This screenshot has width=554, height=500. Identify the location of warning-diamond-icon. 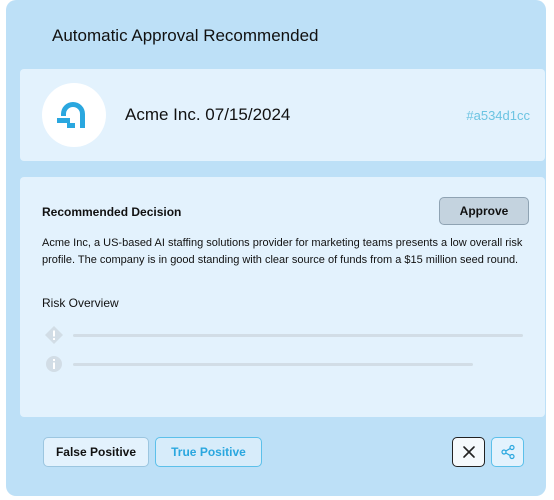
(54, 335).